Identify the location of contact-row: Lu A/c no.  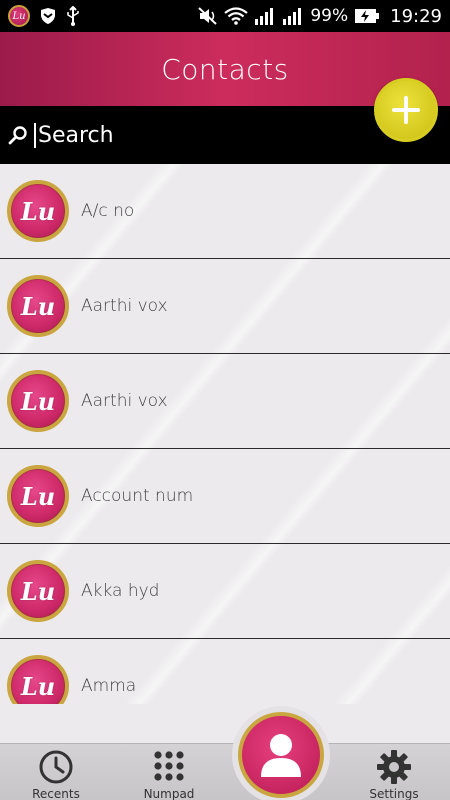
(225, 211).